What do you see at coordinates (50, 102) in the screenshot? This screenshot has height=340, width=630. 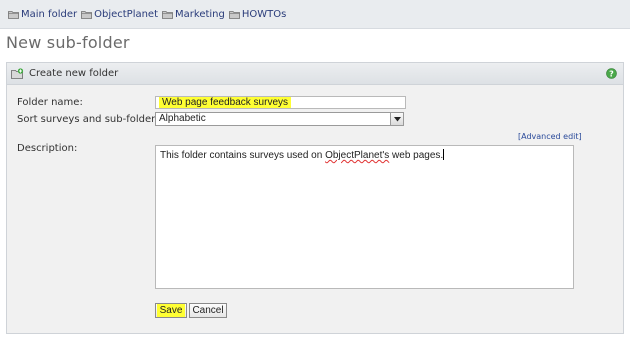 I see `folder-name-label: Folder name:` at bounding box center [50, 102].